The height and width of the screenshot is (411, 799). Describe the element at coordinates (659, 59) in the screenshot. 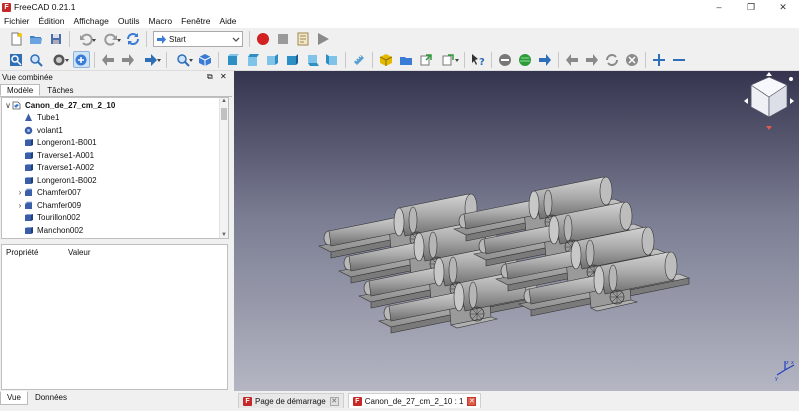

I see `zoom-in-icon` at that location.